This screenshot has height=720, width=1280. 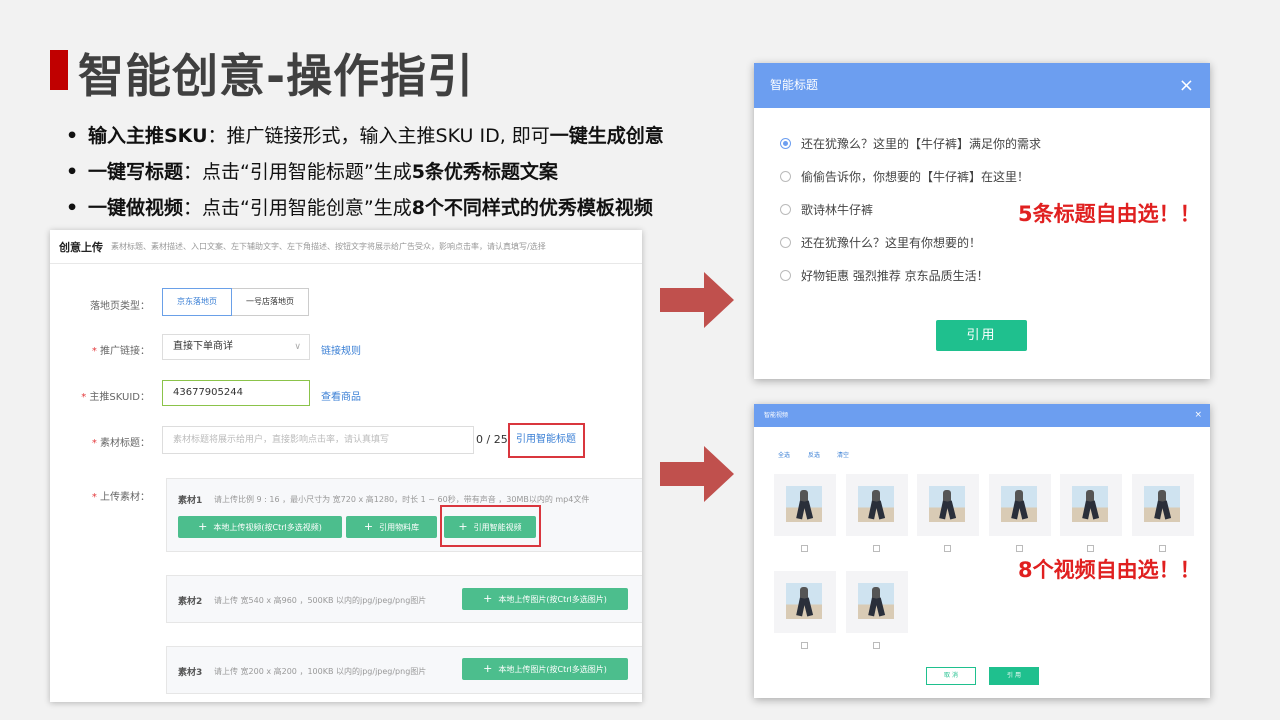 What do you see at coordinates (236, 393) in the screenshot?
I see `sku-input: 43677905244` at bounding box center [236, 393].